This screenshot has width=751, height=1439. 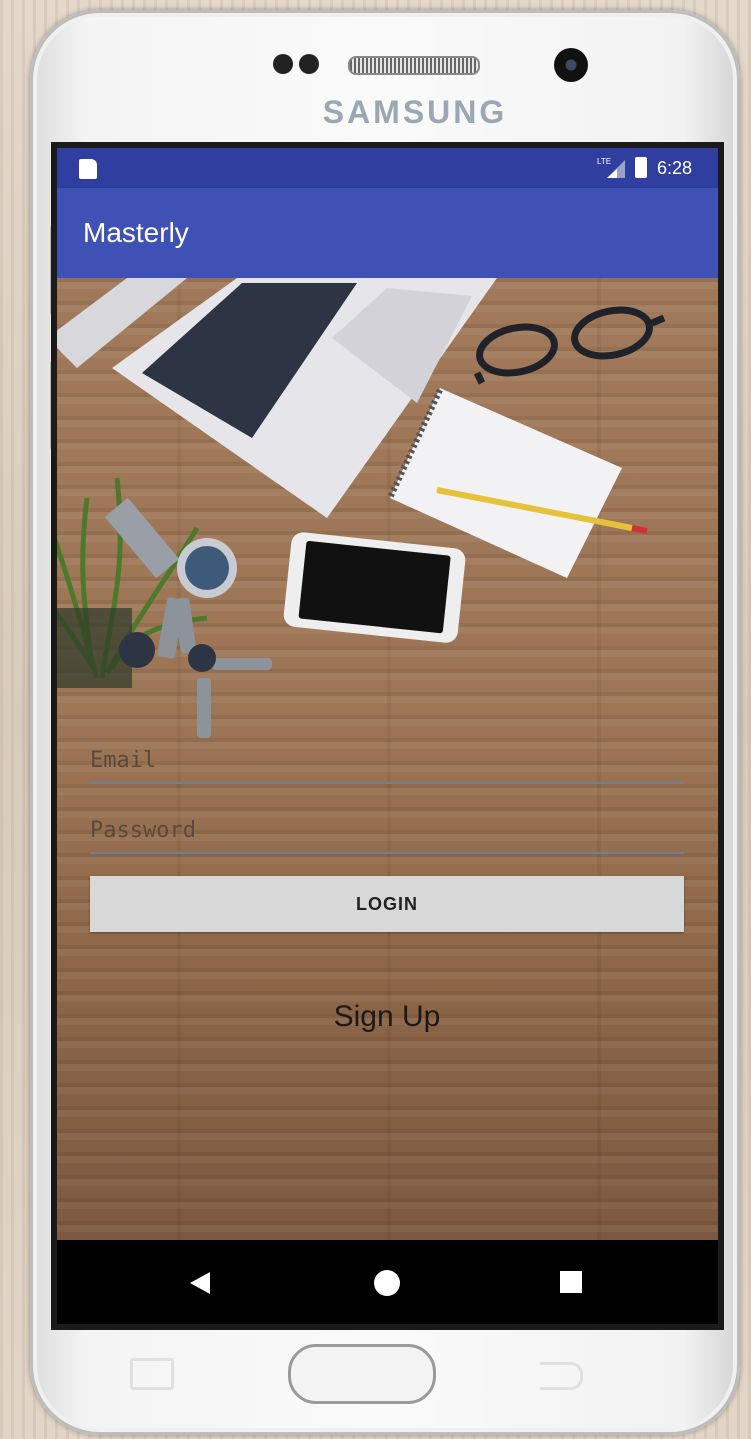 I want to click on status-bar: LTE 6:28, so click(x=387, y=168).